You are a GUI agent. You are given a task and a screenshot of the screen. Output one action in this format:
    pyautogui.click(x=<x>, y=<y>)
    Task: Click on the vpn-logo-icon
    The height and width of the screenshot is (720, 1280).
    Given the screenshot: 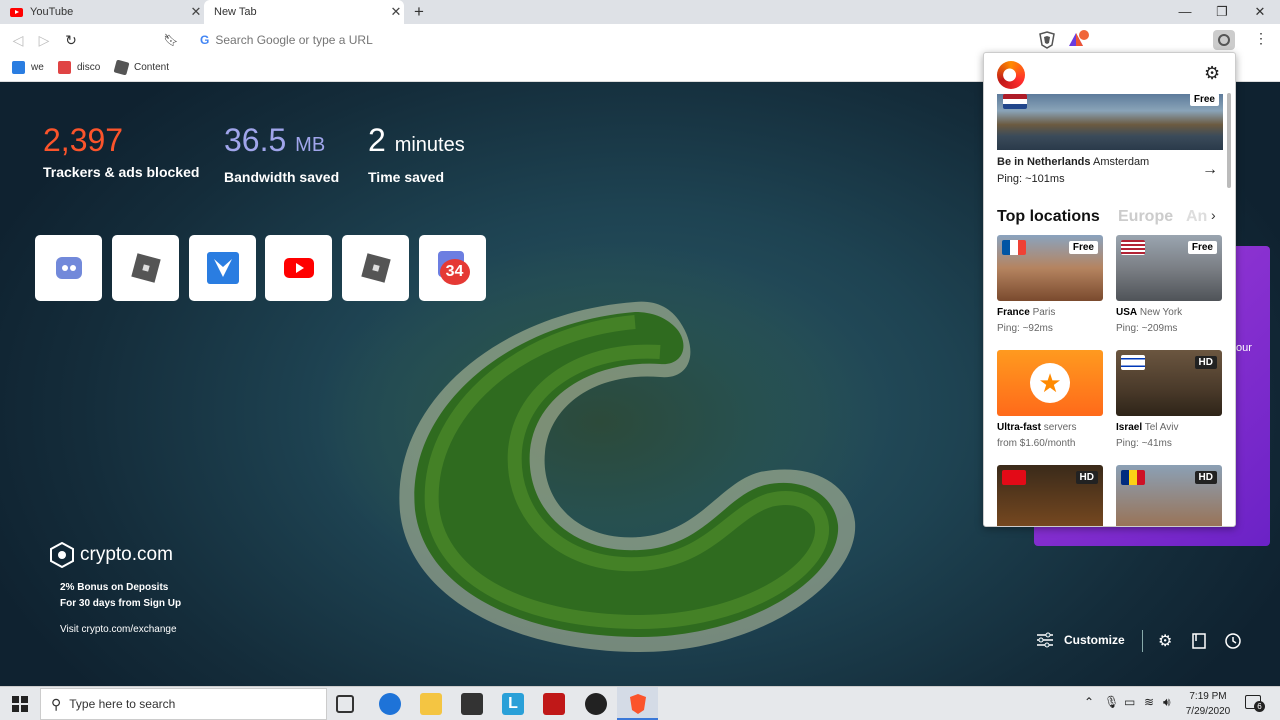 What is the action you would take?
    pyautogui.click(x=1011, y=75)
    